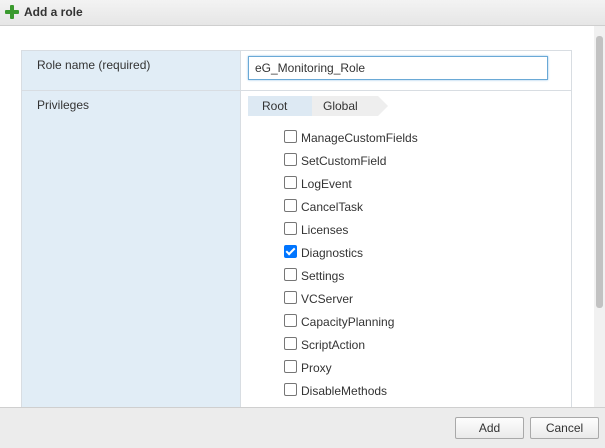  I want to click on privilege-item: Proxy, so click(394, 369).